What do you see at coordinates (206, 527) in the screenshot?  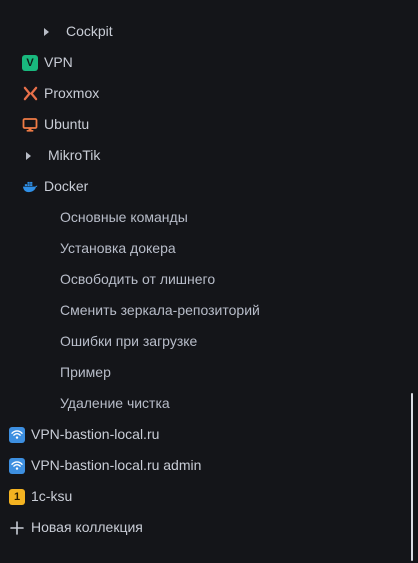 I see `new-collection-button: Новая коллекция` at bounding box center [206, 527].